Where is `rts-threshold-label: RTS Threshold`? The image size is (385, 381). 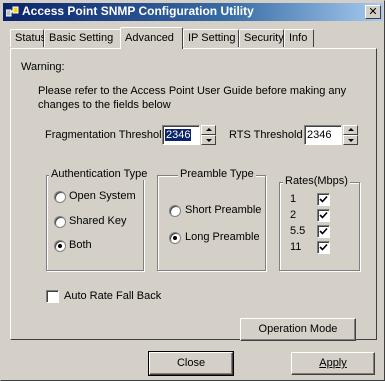 rts-threshold-label: RTS Threshold is located at coordinates (266, 135).